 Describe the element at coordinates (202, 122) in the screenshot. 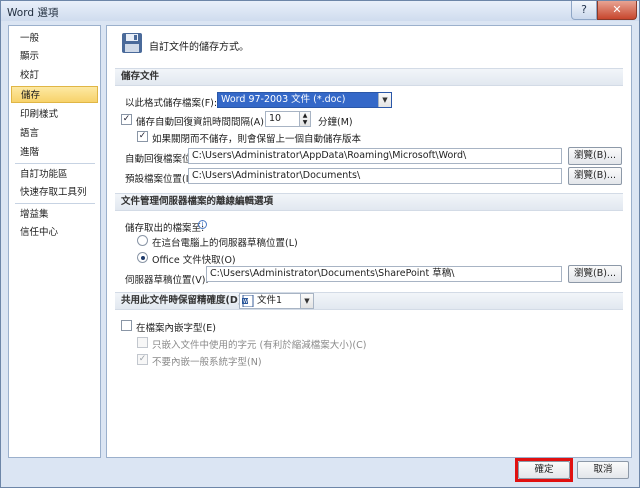

I see `autorecover-label: 儲存自動回復資訊時間間隔(A):` at that location.